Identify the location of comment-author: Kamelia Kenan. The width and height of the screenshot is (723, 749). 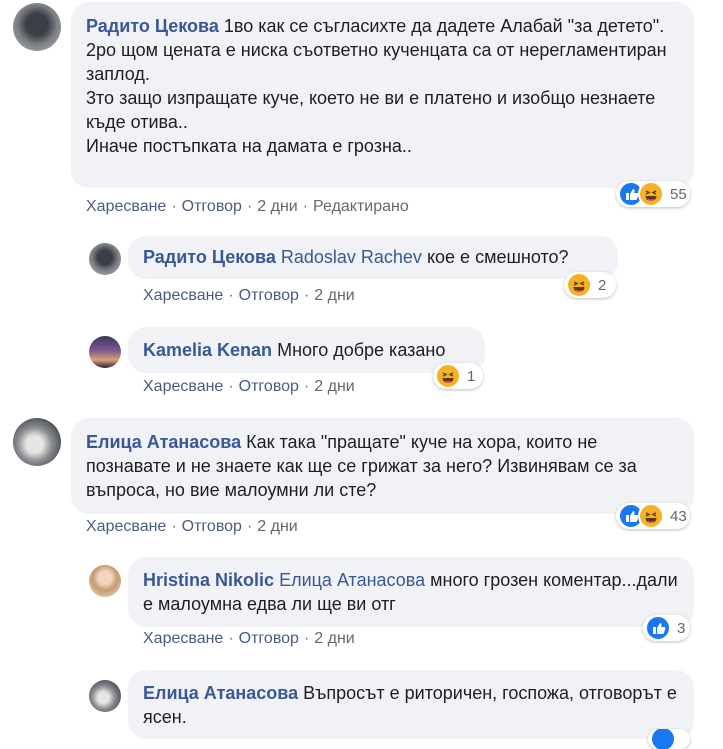
(207, 350).